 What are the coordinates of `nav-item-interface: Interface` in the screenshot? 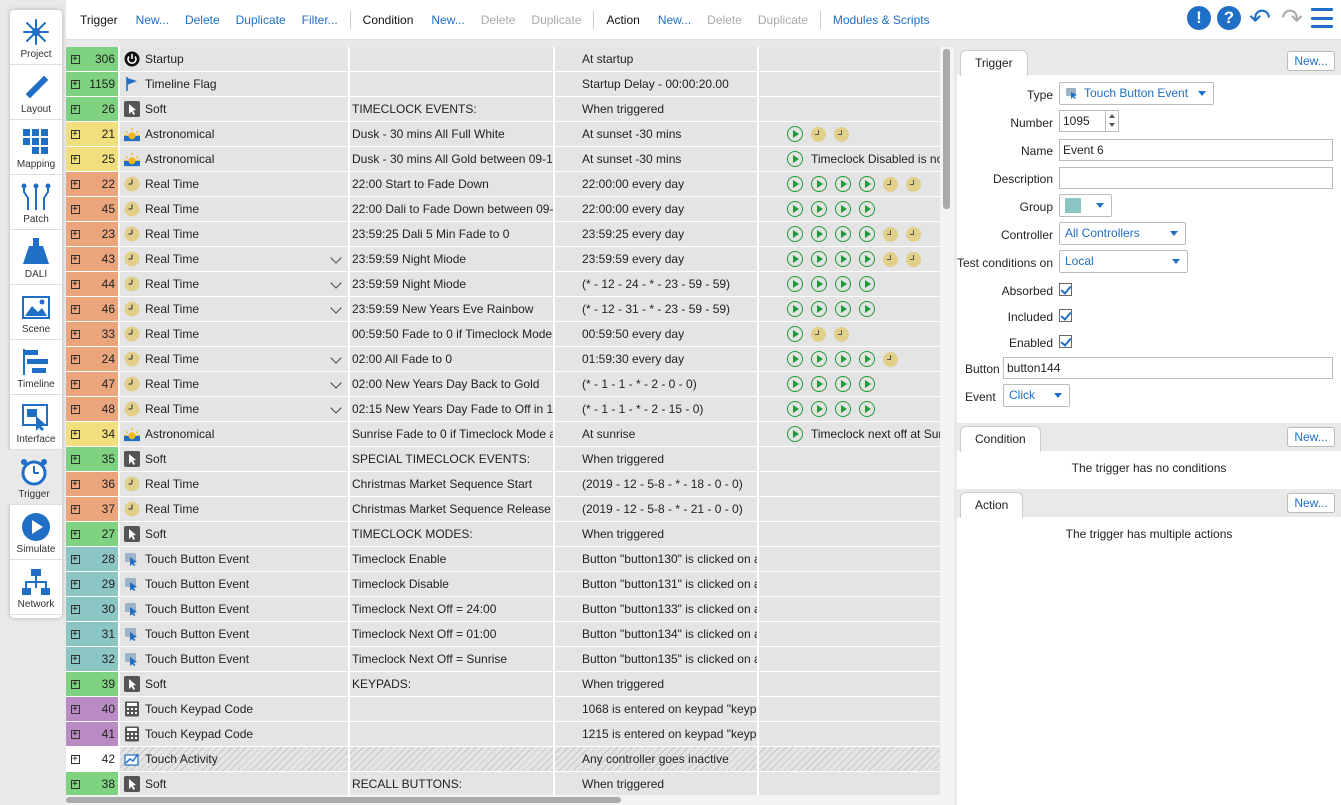 It's located at (36, 422).